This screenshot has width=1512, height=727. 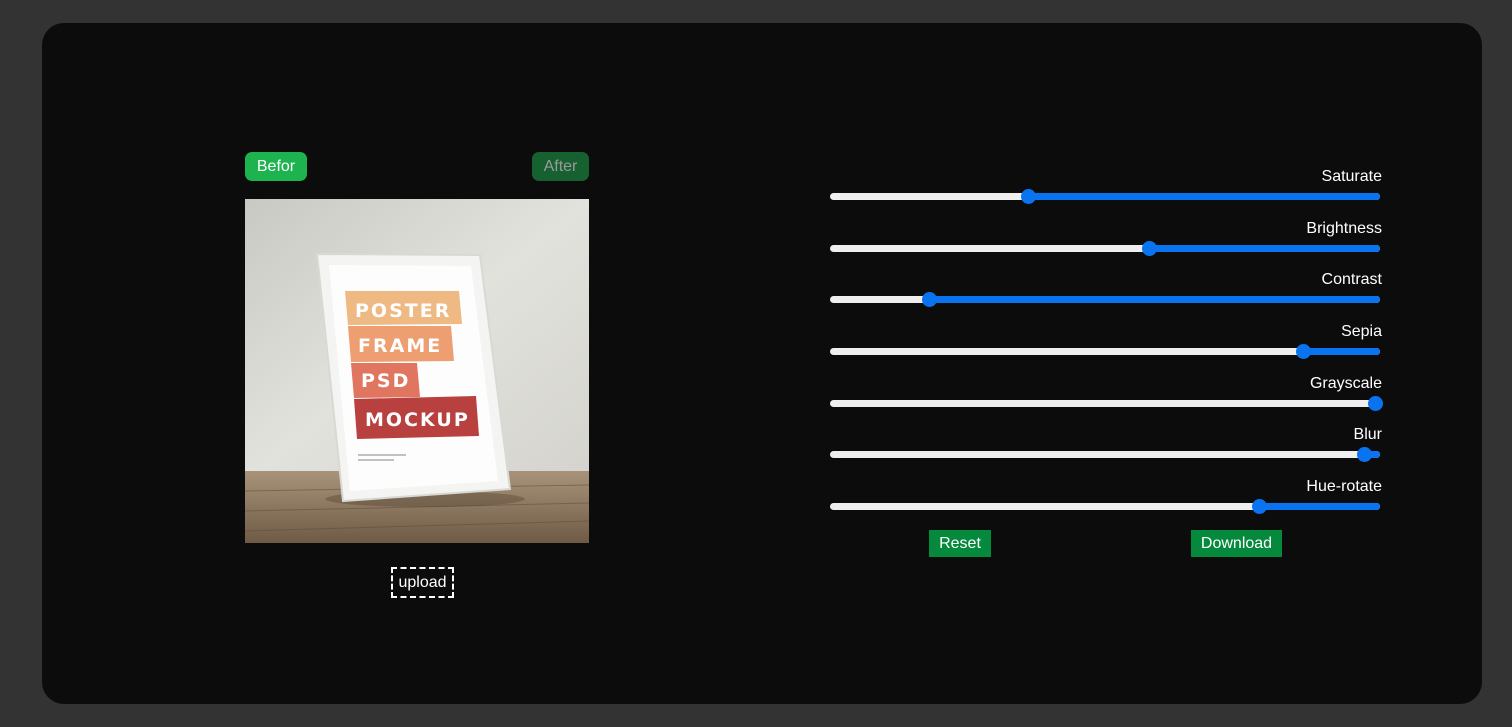 What do you see at coordinates (276, 166) in the screenshot?
I see `before-toggle-button: Befor` at bounding box center [276, 166].